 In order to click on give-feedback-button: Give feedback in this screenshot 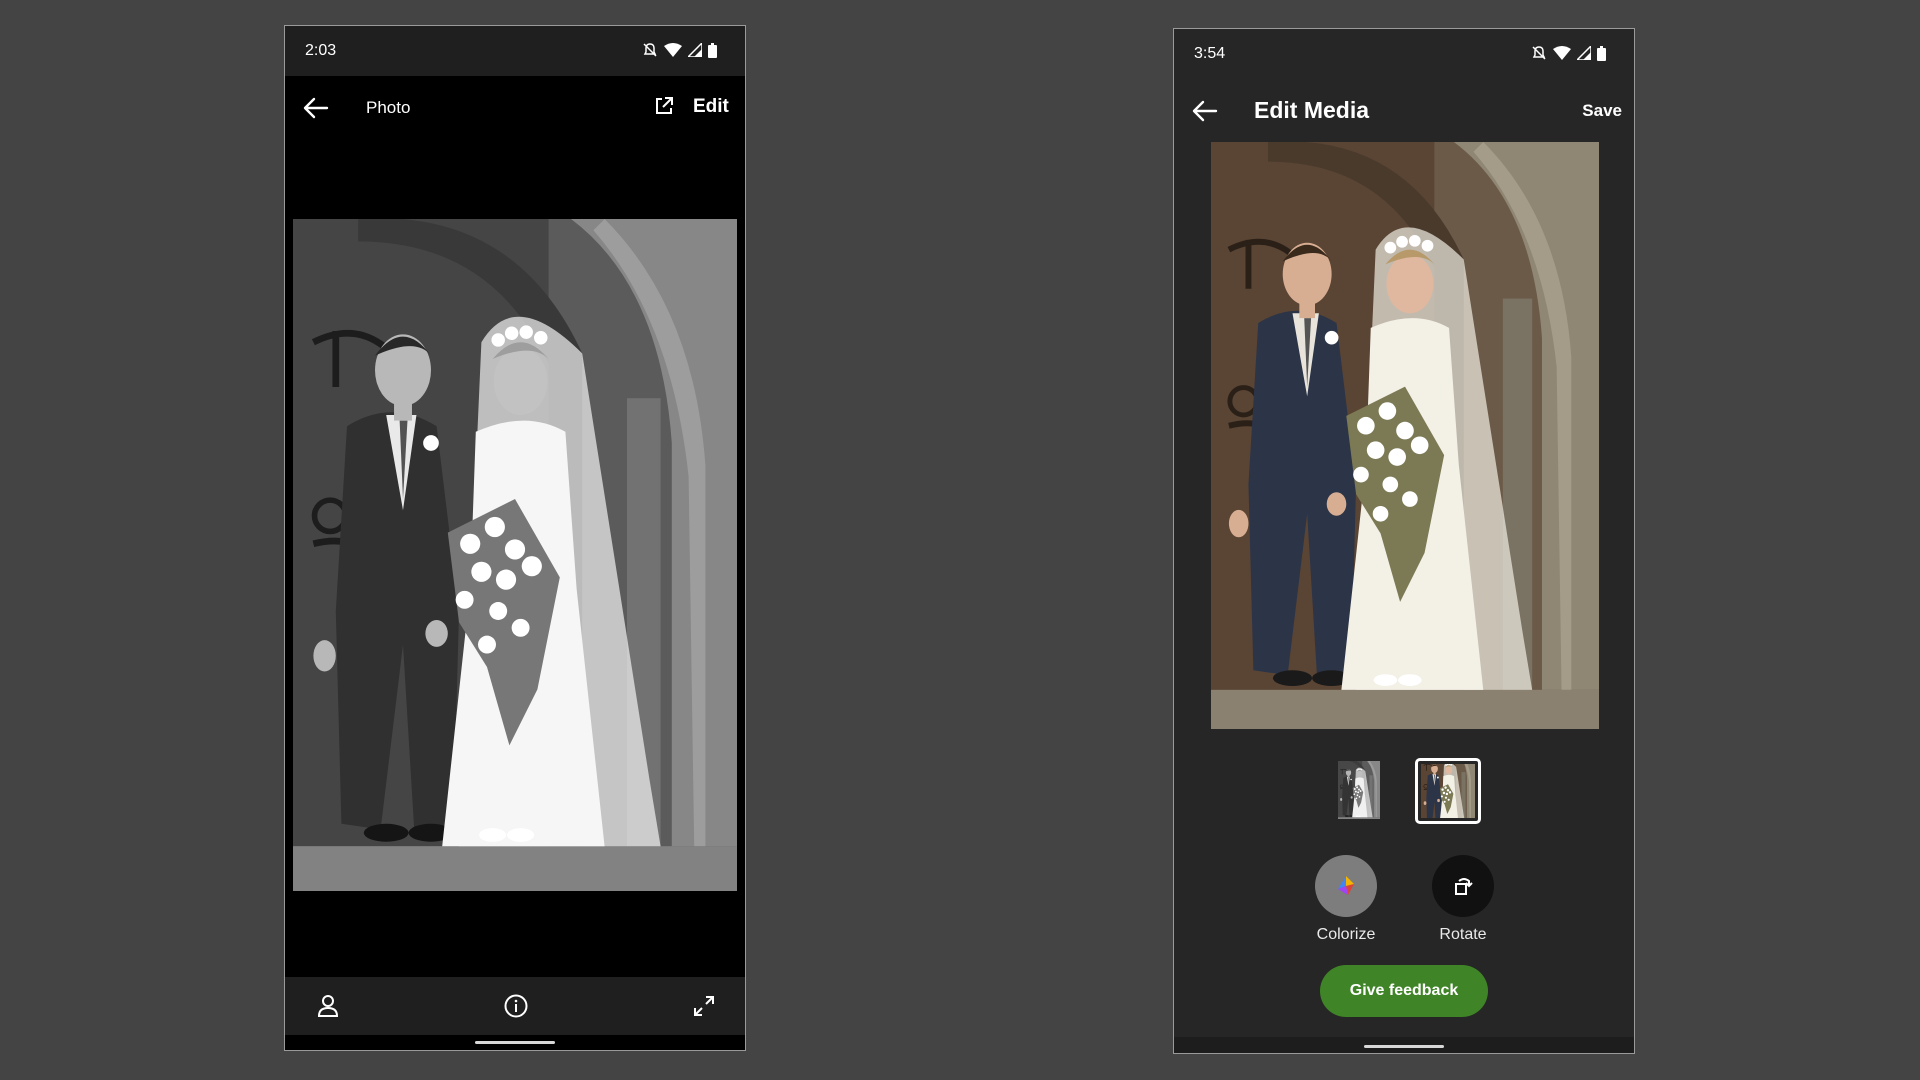, I will do `click(1404, 991)`.